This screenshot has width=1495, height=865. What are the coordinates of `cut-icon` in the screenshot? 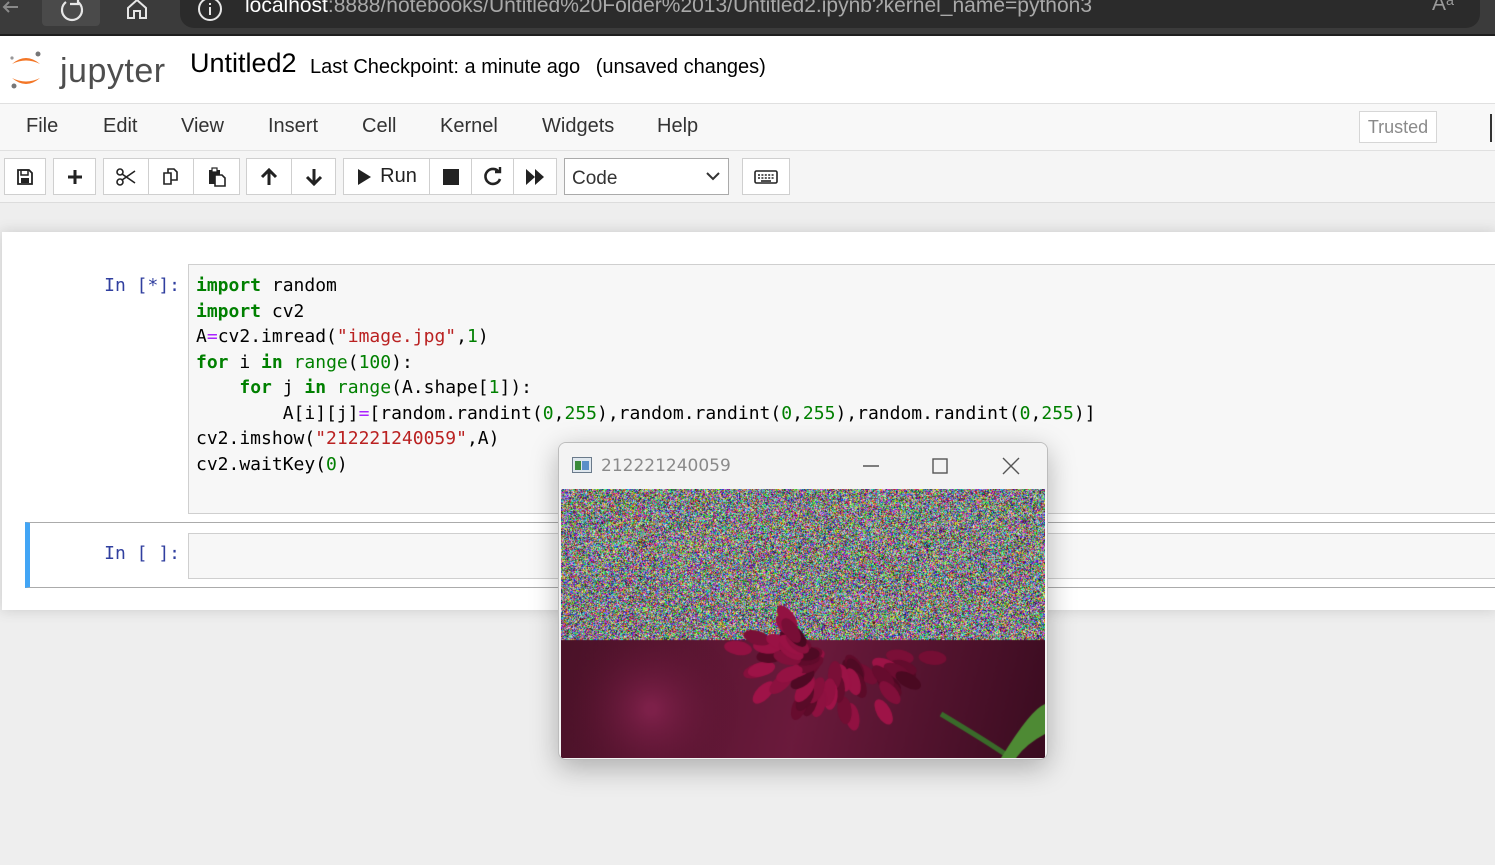 It's located at (126, 177).